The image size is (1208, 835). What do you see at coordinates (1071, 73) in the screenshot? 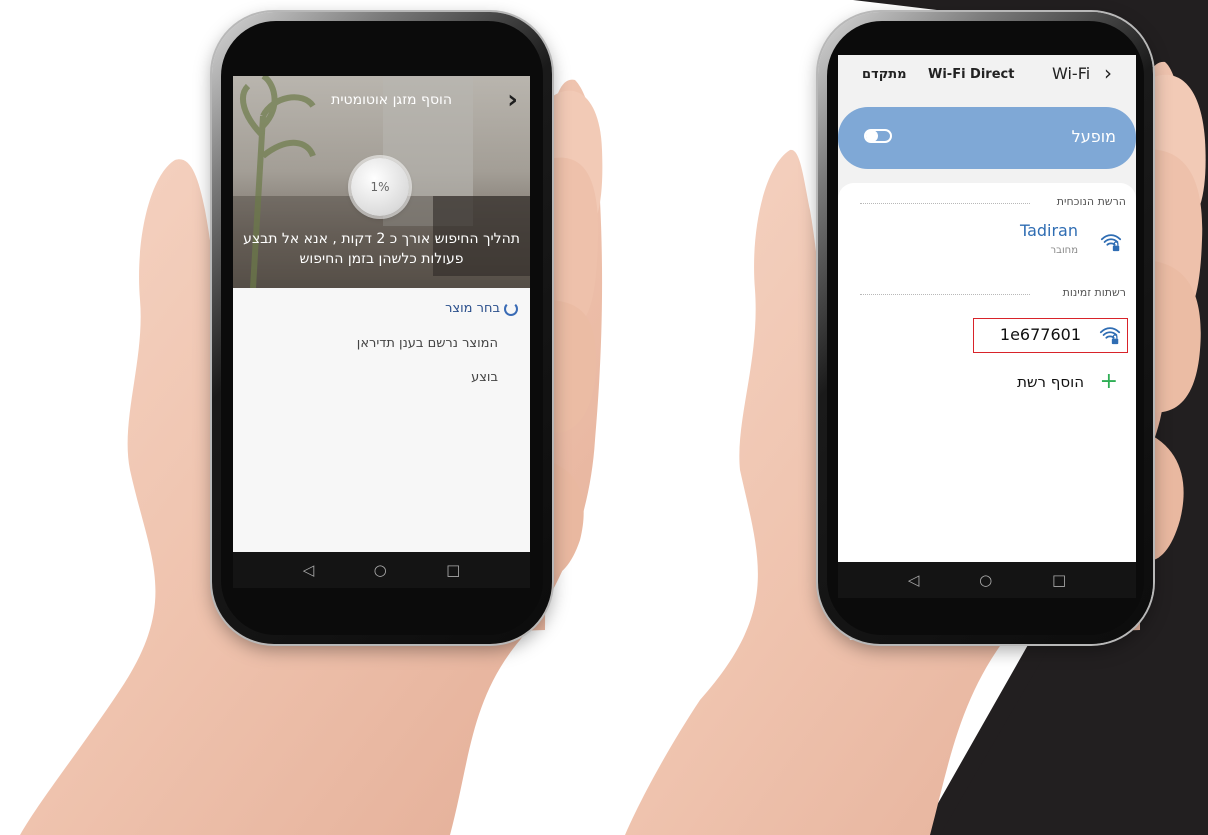
I see `tab-wifi: Wi-Fi` at bounding box center [1071, 73].